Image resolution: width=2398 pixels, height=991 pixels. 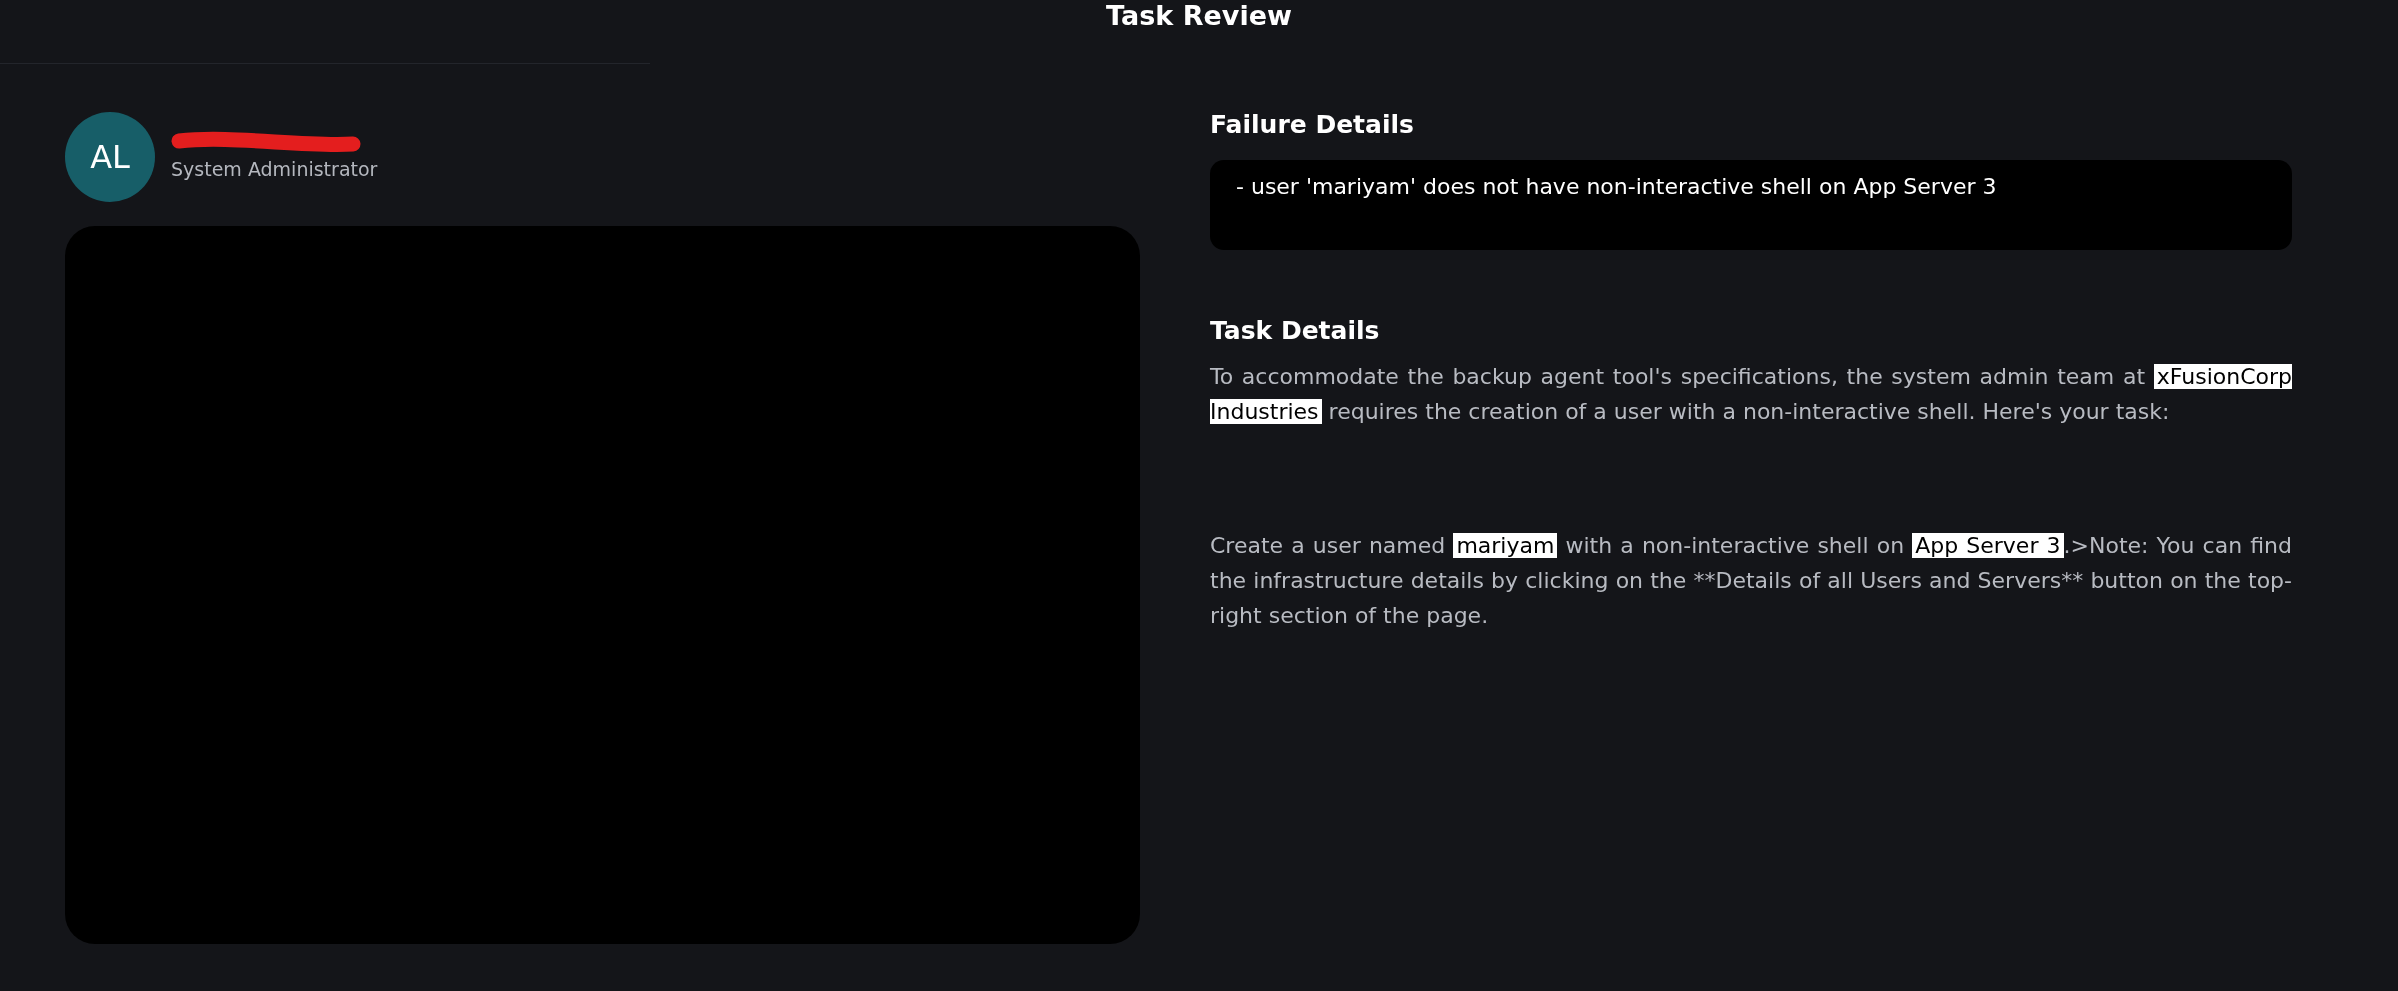 What do you see at coordinates (1199, 16) in the screenshot?
I see `page-title: Task Review` at bounding box center [1199, 16].